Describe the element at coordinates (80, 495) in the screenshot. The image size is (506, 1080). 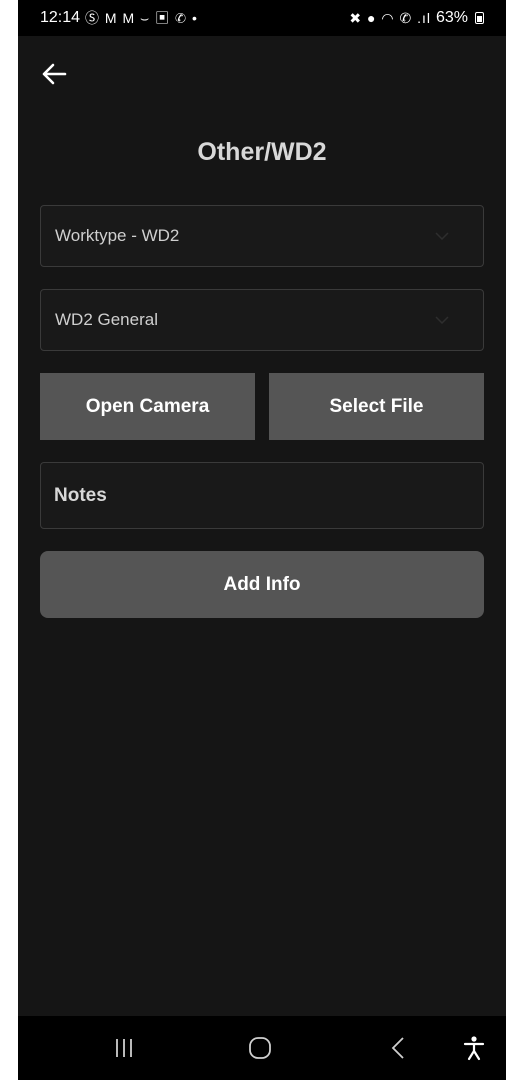
I see `notes-placeholder: Notes` at that location.